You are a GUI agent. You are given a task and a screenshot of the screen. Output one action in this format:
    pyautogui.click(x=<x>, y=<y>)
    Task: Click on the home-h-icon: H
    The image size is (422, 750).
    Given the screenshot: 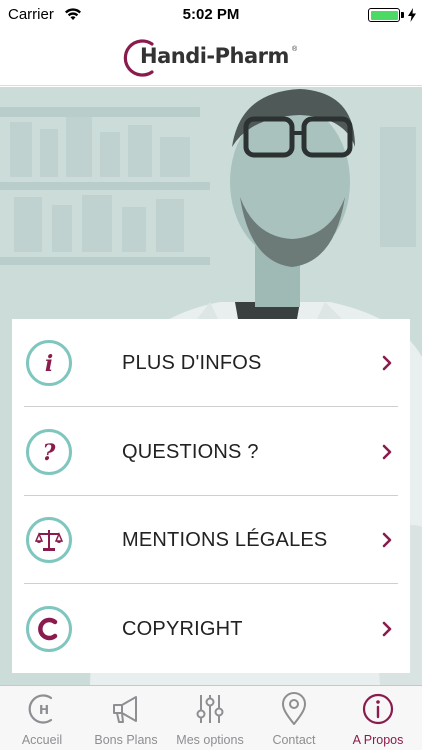 What is the action you would take?
    pyautogui.click(x=40, y=709)
    